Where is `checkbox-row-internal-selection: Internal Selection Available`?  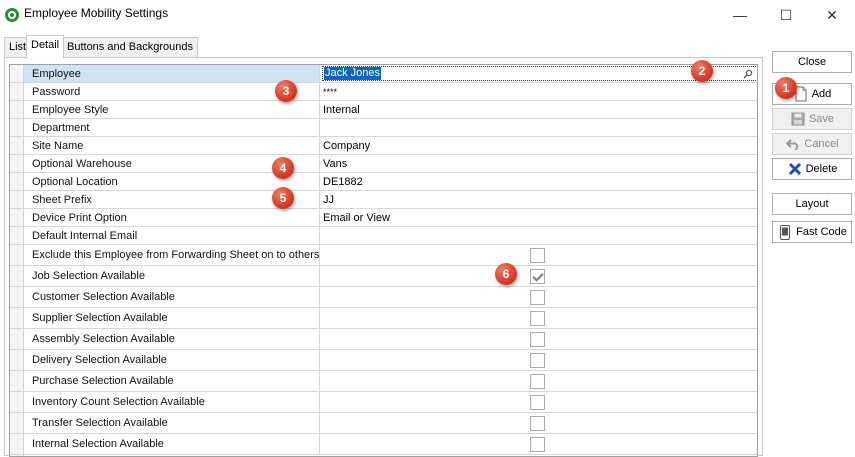 checkbox-row-internal-selection: Internal Selection Available is located at coordinates (383, 444).